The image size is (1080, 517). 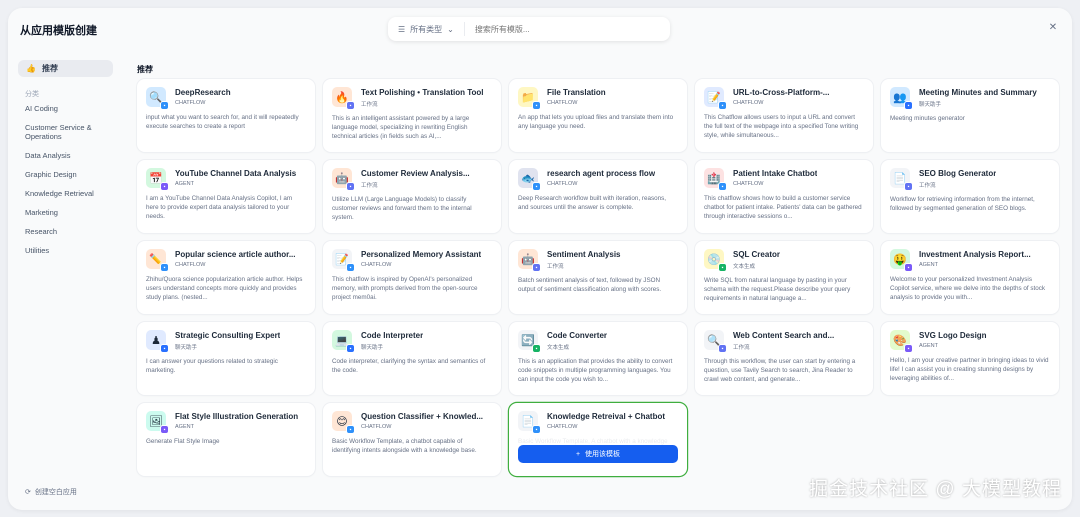 What do you see at coordinates (927, 118) in the screenshot?
I see `template-description: Meeting minutes generator` at bounding box center [927, 118].